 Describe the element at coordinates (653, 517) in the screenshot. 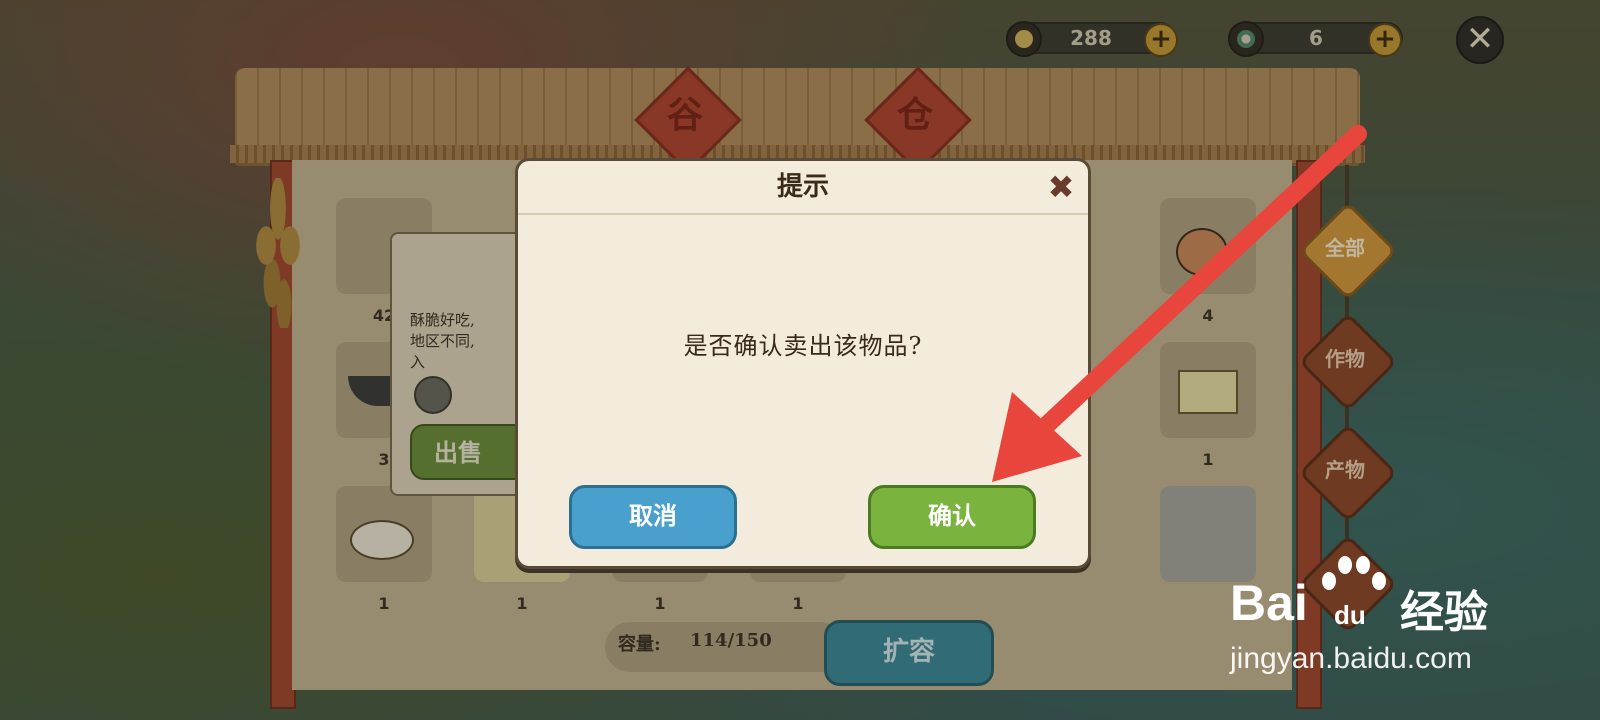

I see `cancel-button: 取消` at that location.